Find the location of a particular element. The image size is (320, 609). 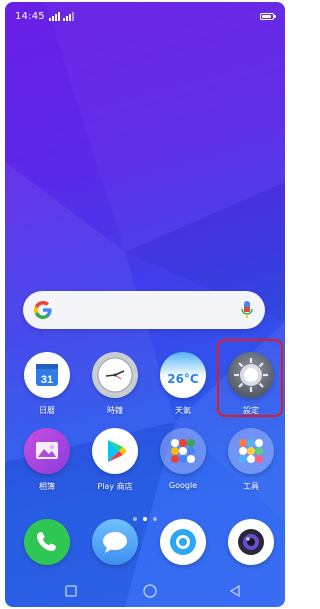

clock-icon is located at coordinates (115, 375).